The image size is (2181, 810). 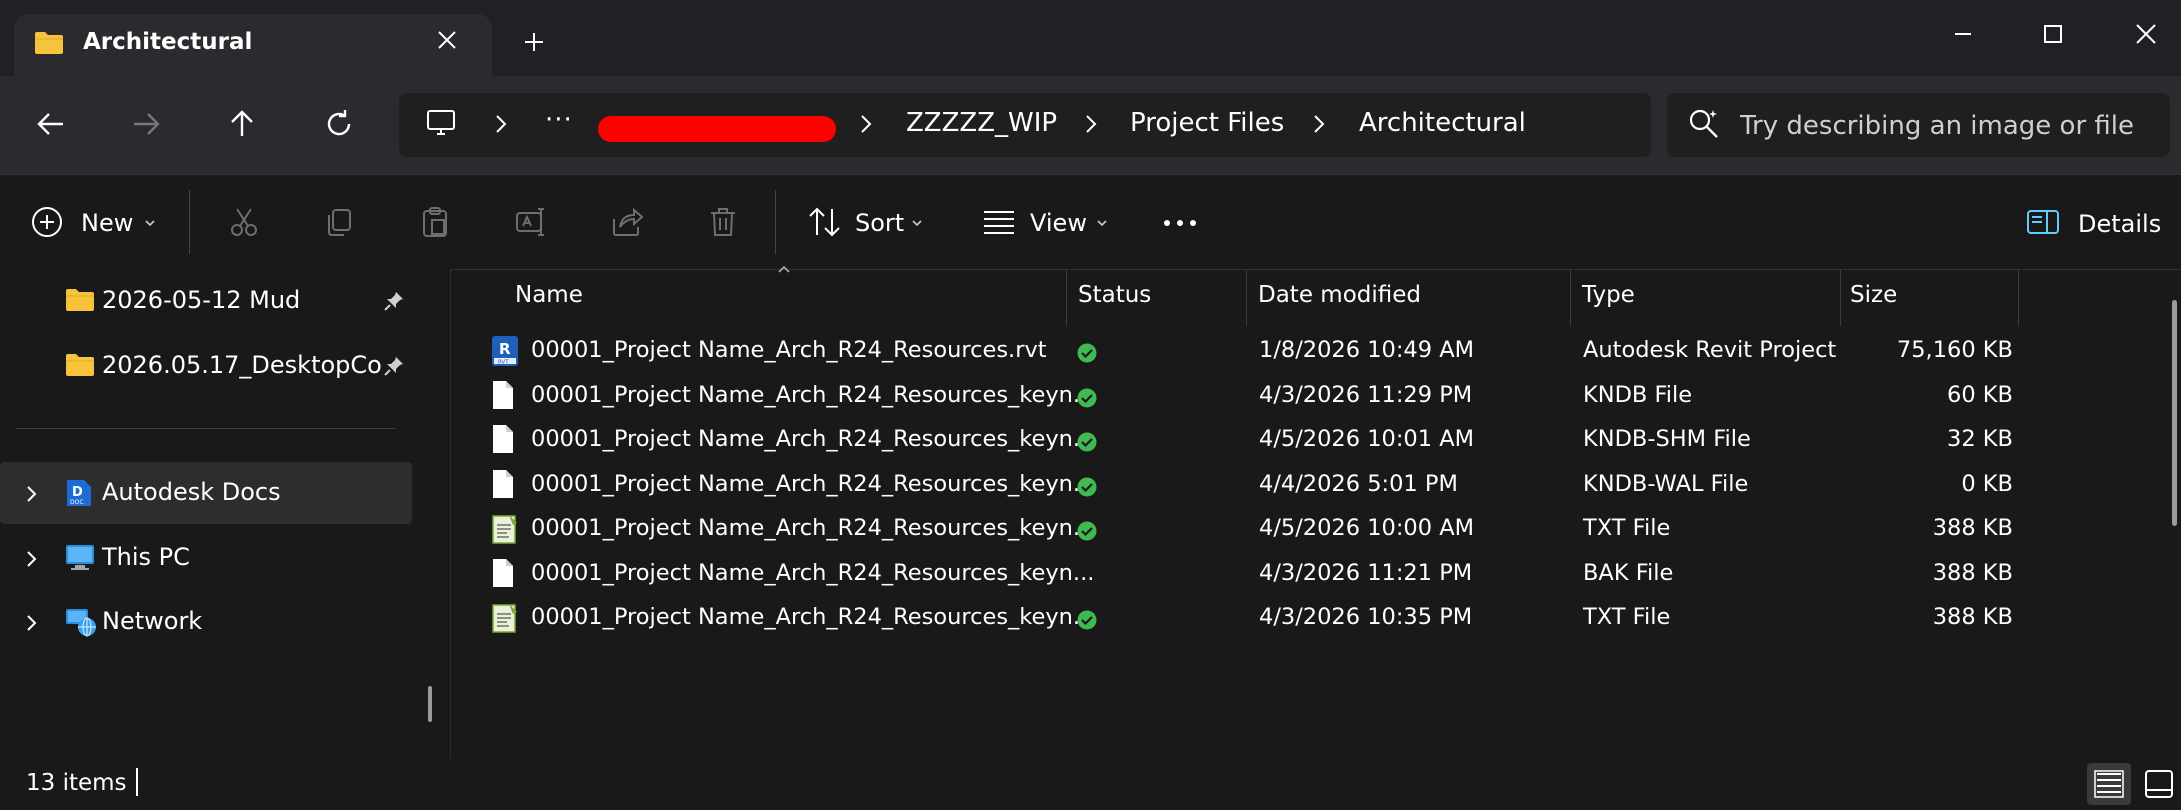 What do you see at coordinates (77, 502) in the screenshot?
I see `svg-text: DOC` at bounding box center [77, 502].